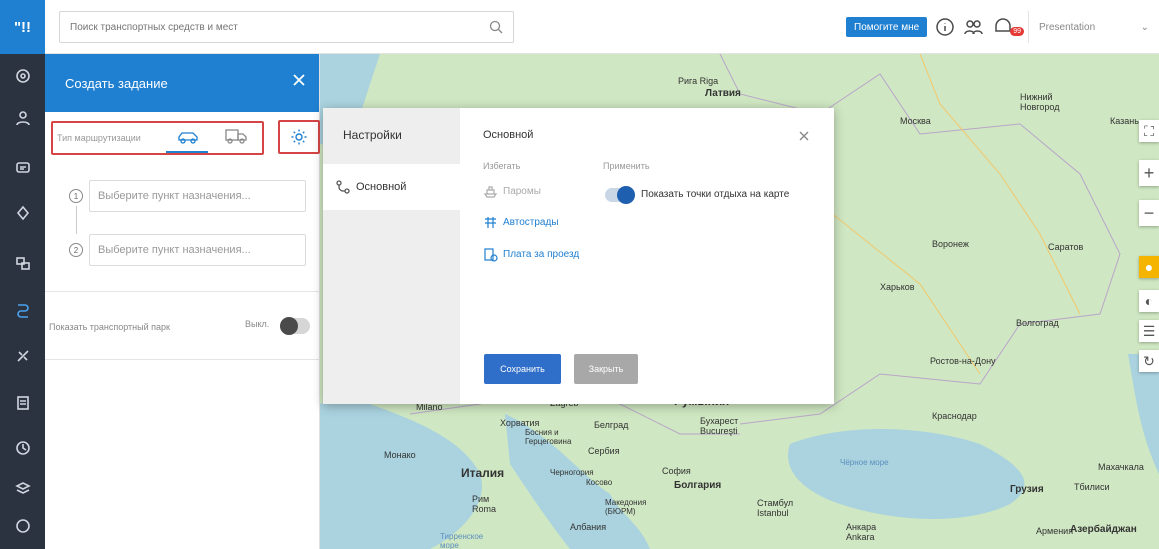  Describe the element at coordinates (22, 27) in the screenshot. I see `app-logo: "!!` at that location.